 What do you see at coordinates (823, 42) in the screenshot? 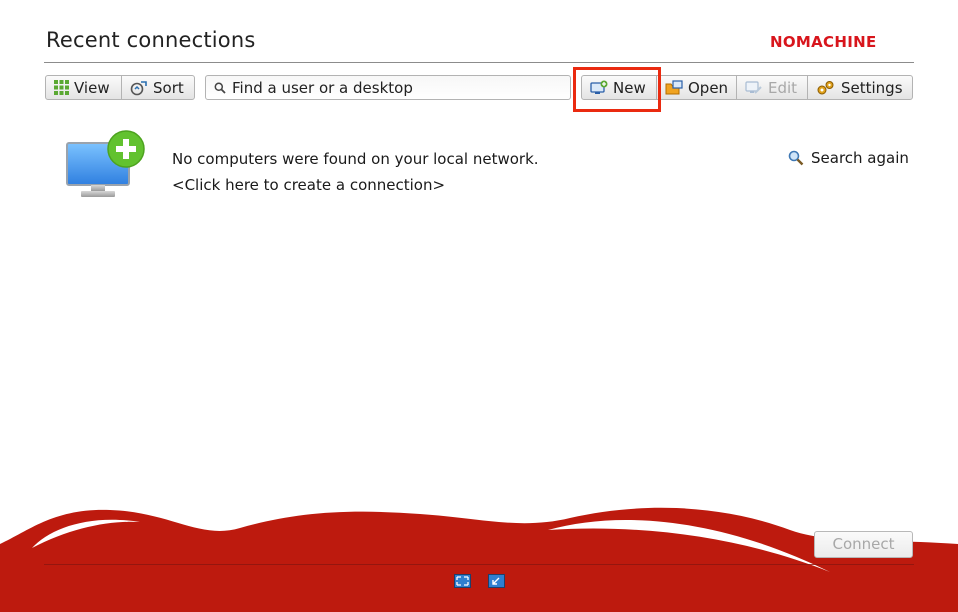
I see `nomachine-logo: NOMACHINE` at bounding box center [823, 42].